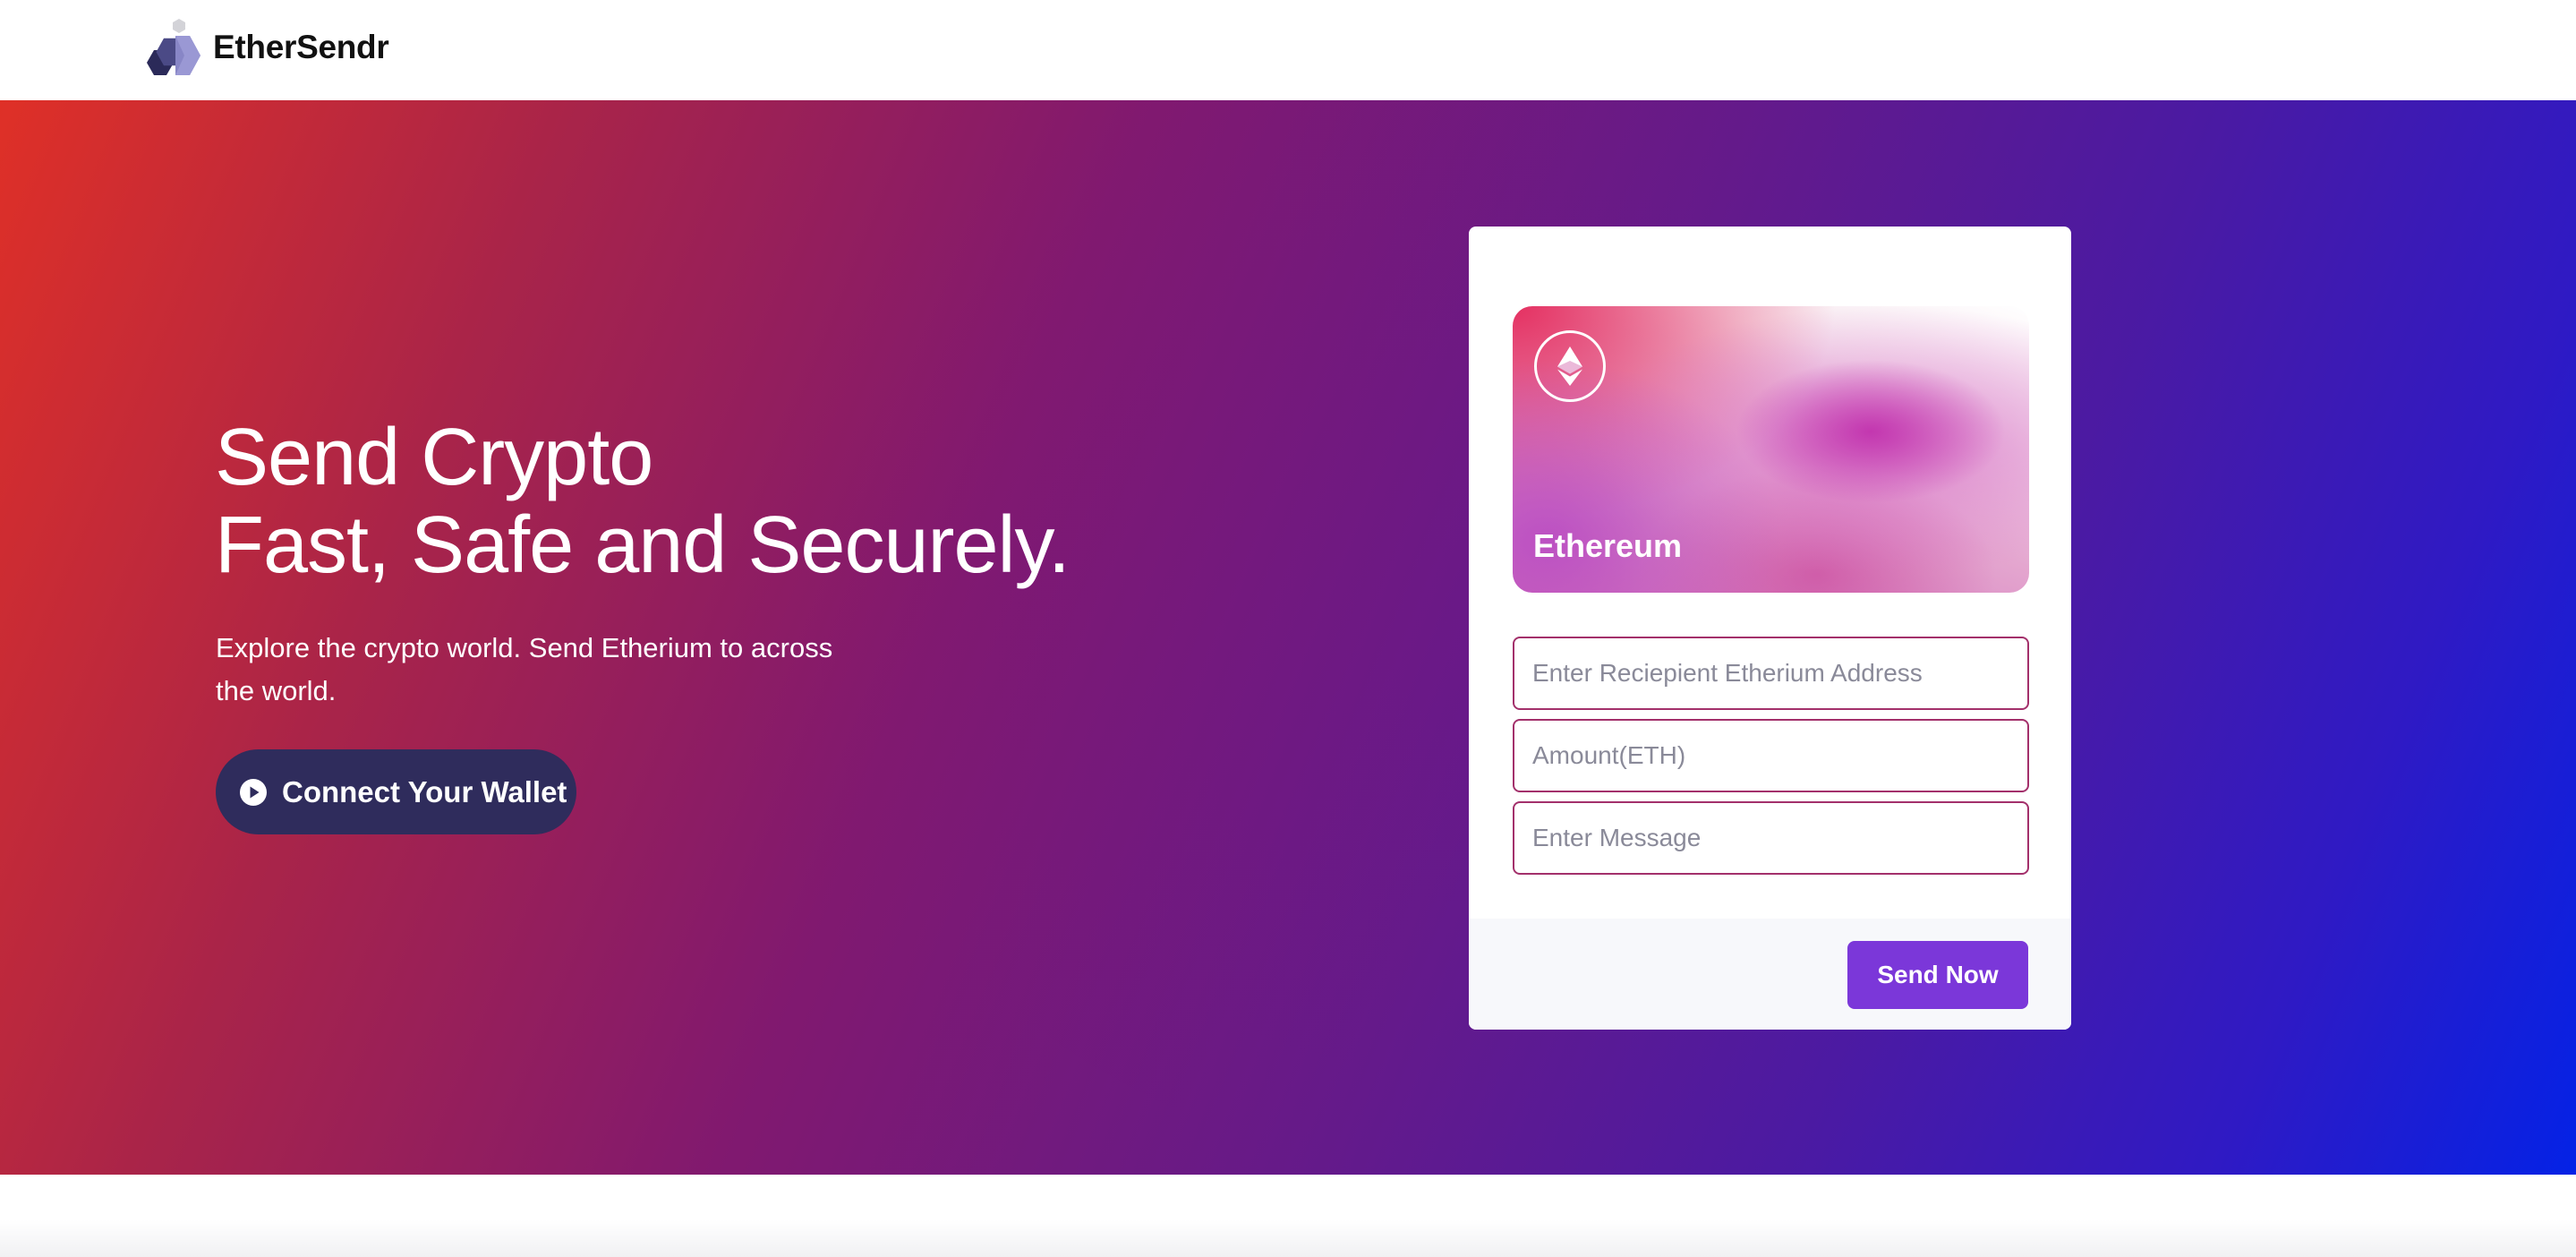 This screenshot has height=1257, width=2576. Describe the element at coordinates (173, 47) in the screenshot. I see `hexagon-cluster-icon` at that location.